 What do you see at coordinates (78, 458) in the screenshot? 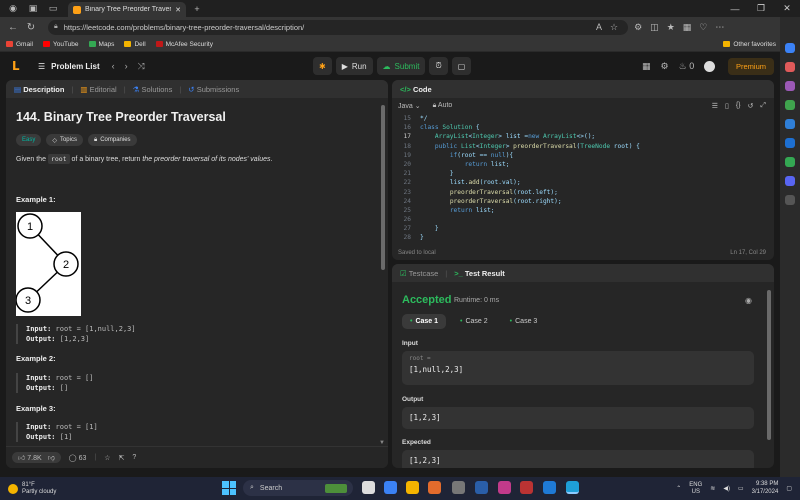
I see `comments-button: ◯ 63` at bounding box center [78, 458].